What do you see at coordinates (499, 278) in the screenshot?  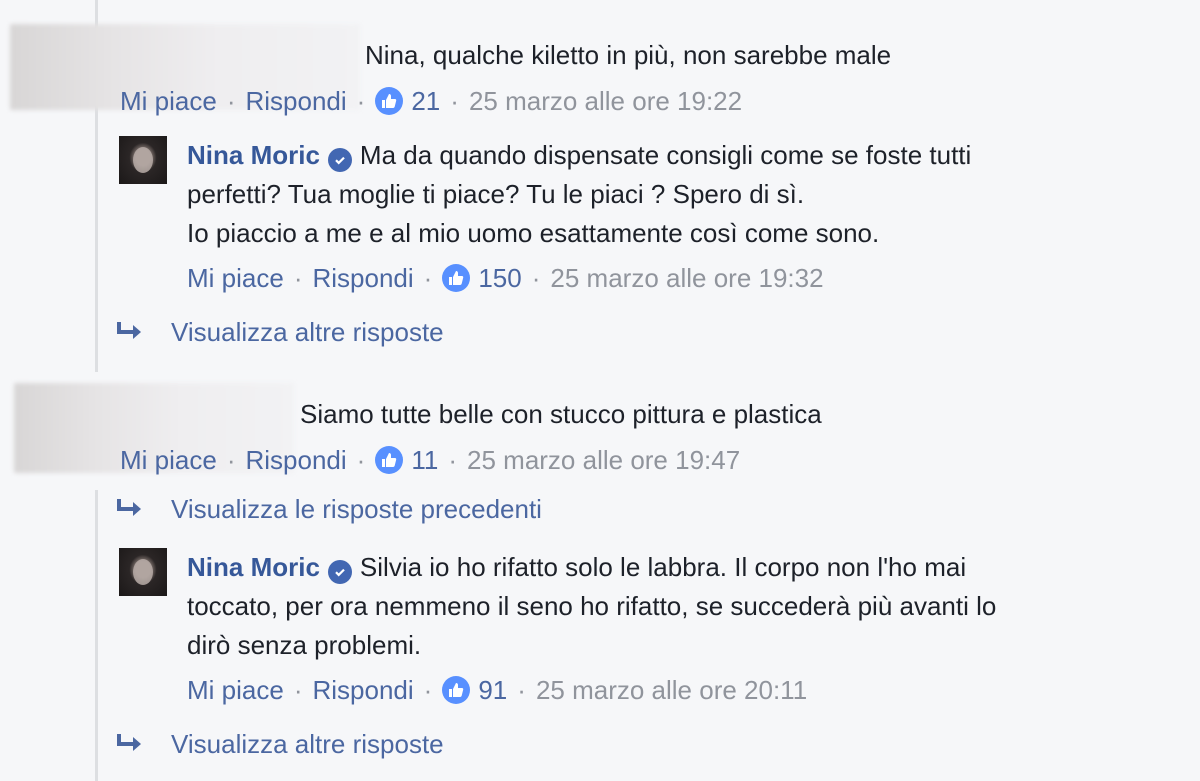 I see `like-count: 150` at bounding box center [499, 278].